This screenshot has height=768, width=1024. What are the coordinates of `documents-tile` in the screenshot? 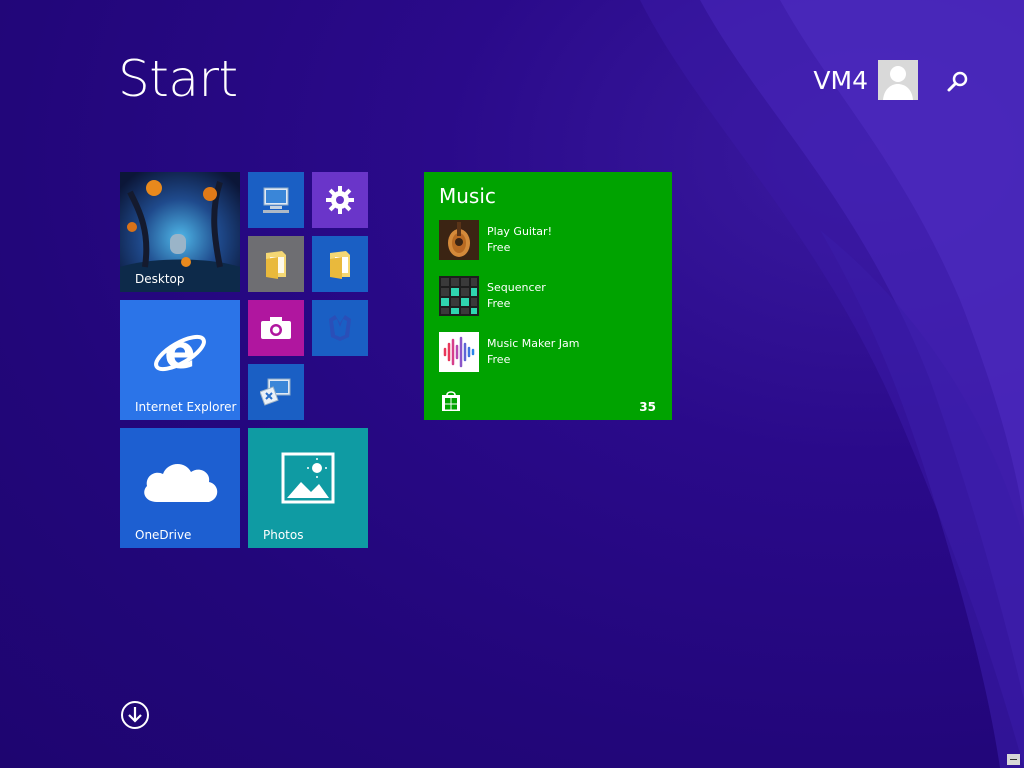 It's located at (340, 264).